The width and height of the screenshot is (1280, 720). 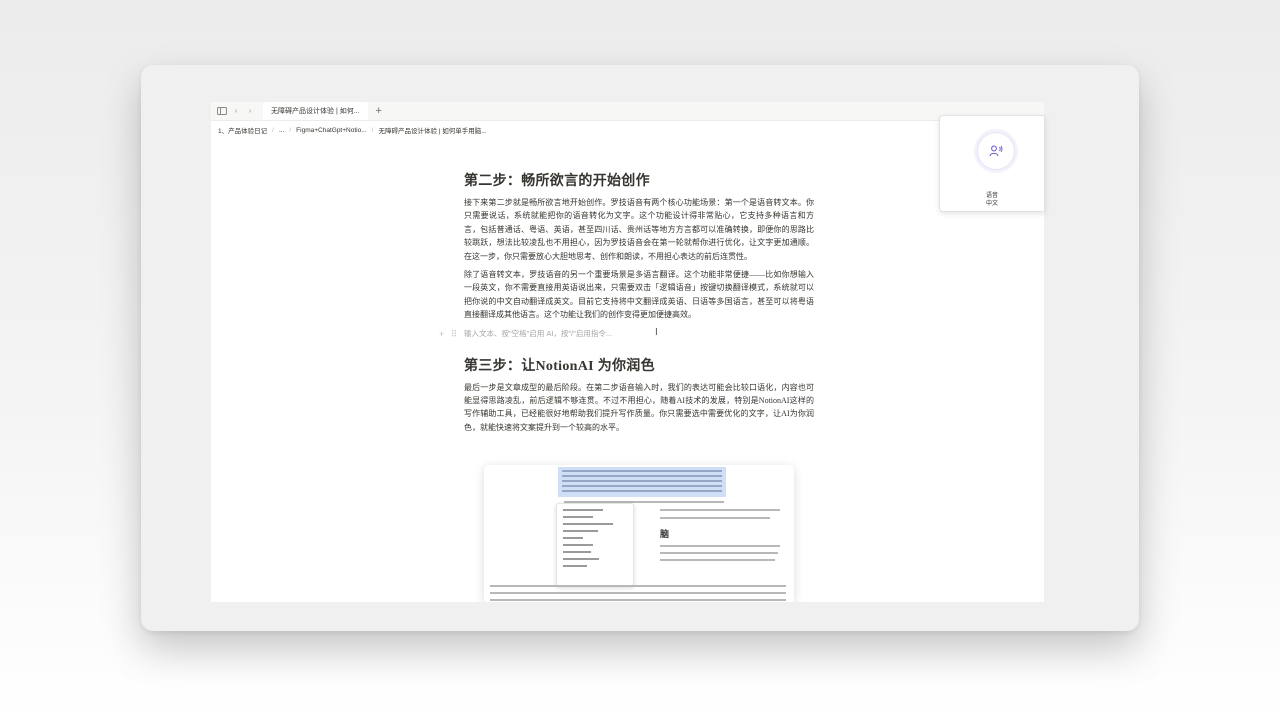 What do you see at coordinates (626, 333) in the screenshot?
I see `empty-block: + ⠿ 输入文本、按"空格"启用 AI，按"/"启用指令... I` at bounding box center [626, 333].